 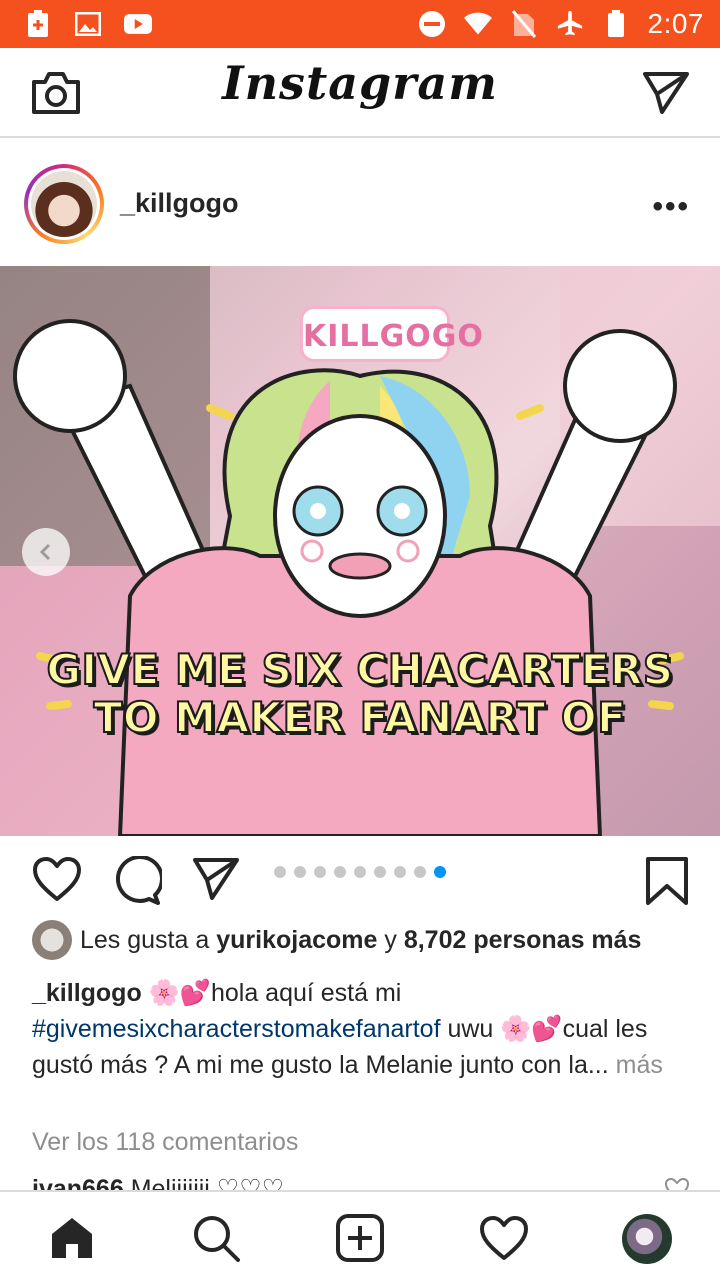 I want to click on caption-hashtag: #givemesixcharacterstomakefanartof, so click(x=236, y=1029).